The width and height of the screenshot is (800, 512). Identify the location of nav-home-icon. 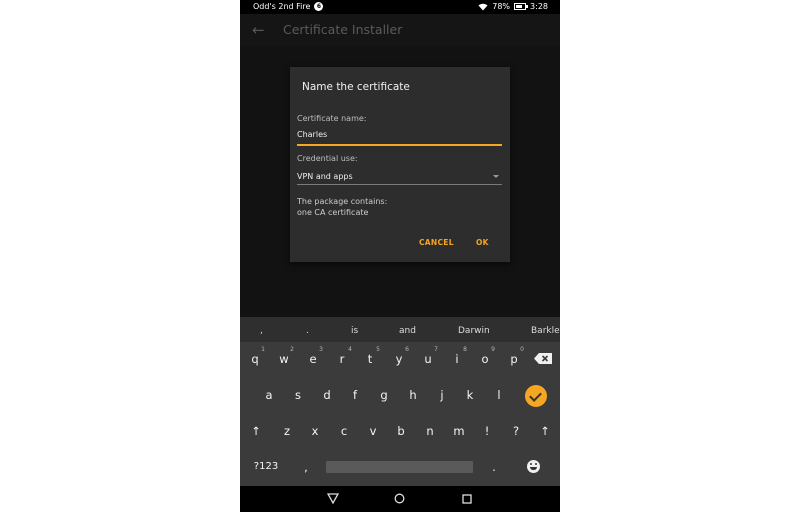
(399, 498).